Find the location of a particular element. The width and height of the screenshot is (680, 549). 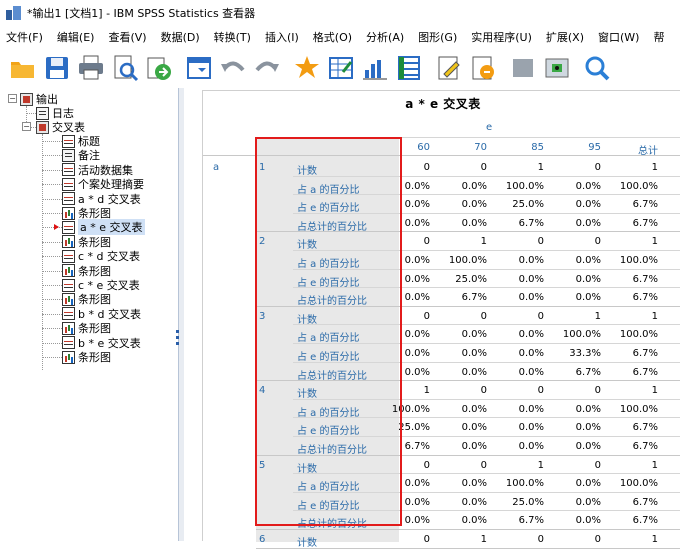

tree-item: b * e 交叉表 is located at coordinates (101, 343).